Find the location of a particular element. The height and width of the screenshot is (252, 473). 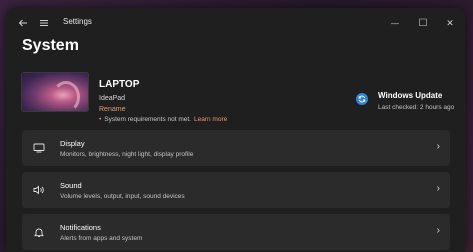

device-name: LAPTOP is located at coordinates (119, 84).